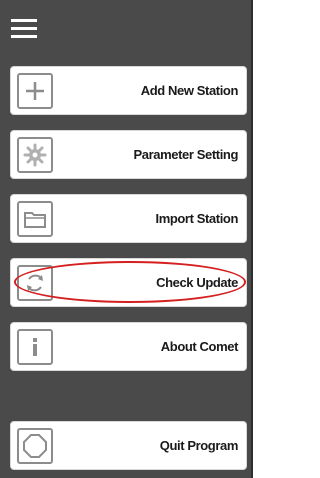 Image resolution: width=320 pixels, height=478 pixels. Describe the element at coordinates (35, 219) in the screenshot. I see `folder-icon` at that location.